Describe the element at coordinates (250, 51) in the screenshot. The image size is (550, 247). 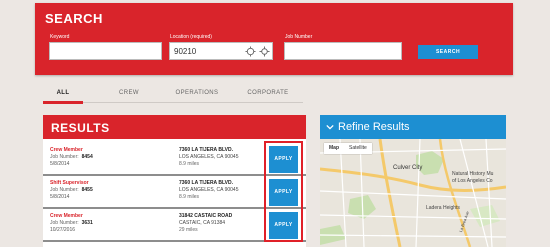
I see `spinner-icon` at that location.